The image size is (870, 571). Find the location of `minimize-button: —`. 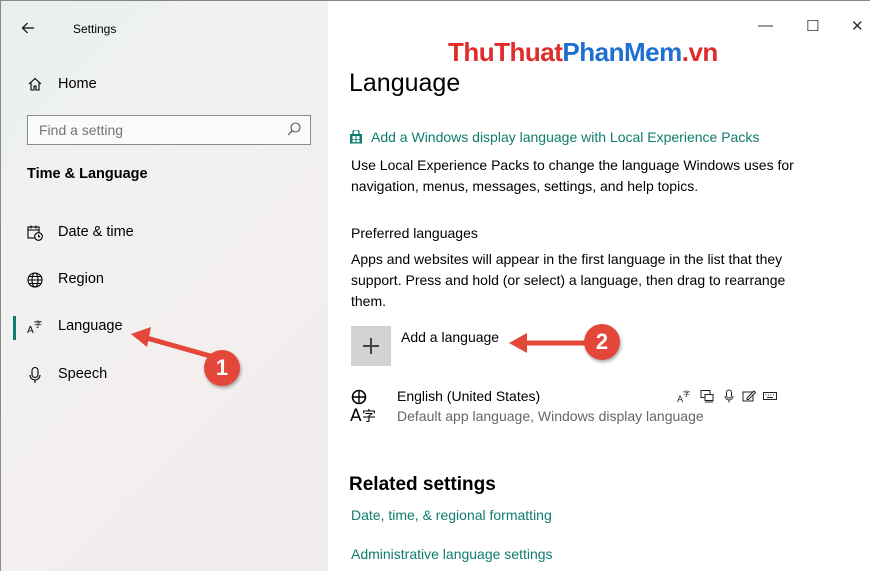

minimize-button: — is located at coordinates (765, 25).